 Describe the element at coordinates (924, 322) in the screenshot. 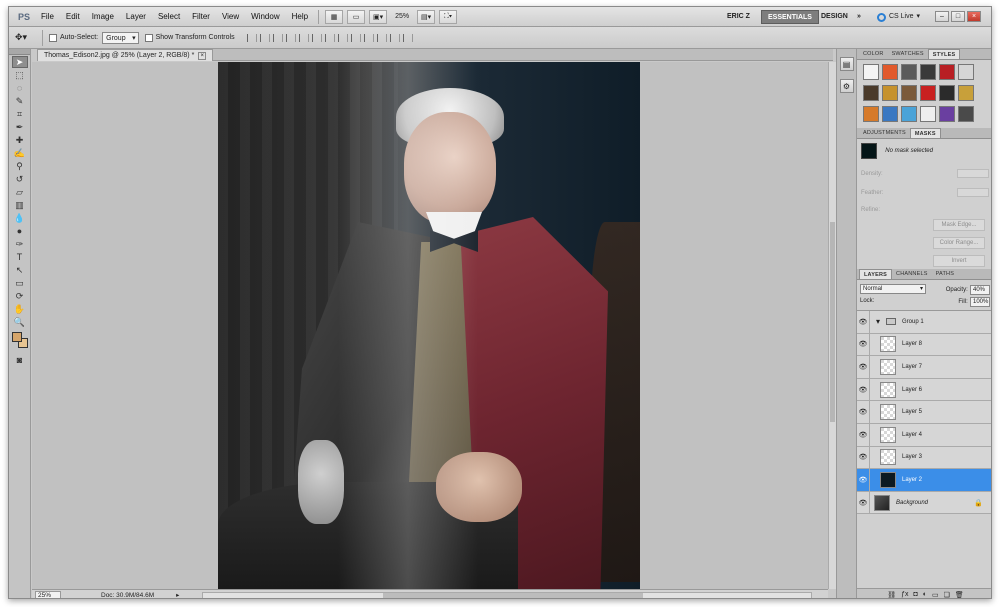

I see `layer-group-row: 👁 ▾ Group 1` at that location.